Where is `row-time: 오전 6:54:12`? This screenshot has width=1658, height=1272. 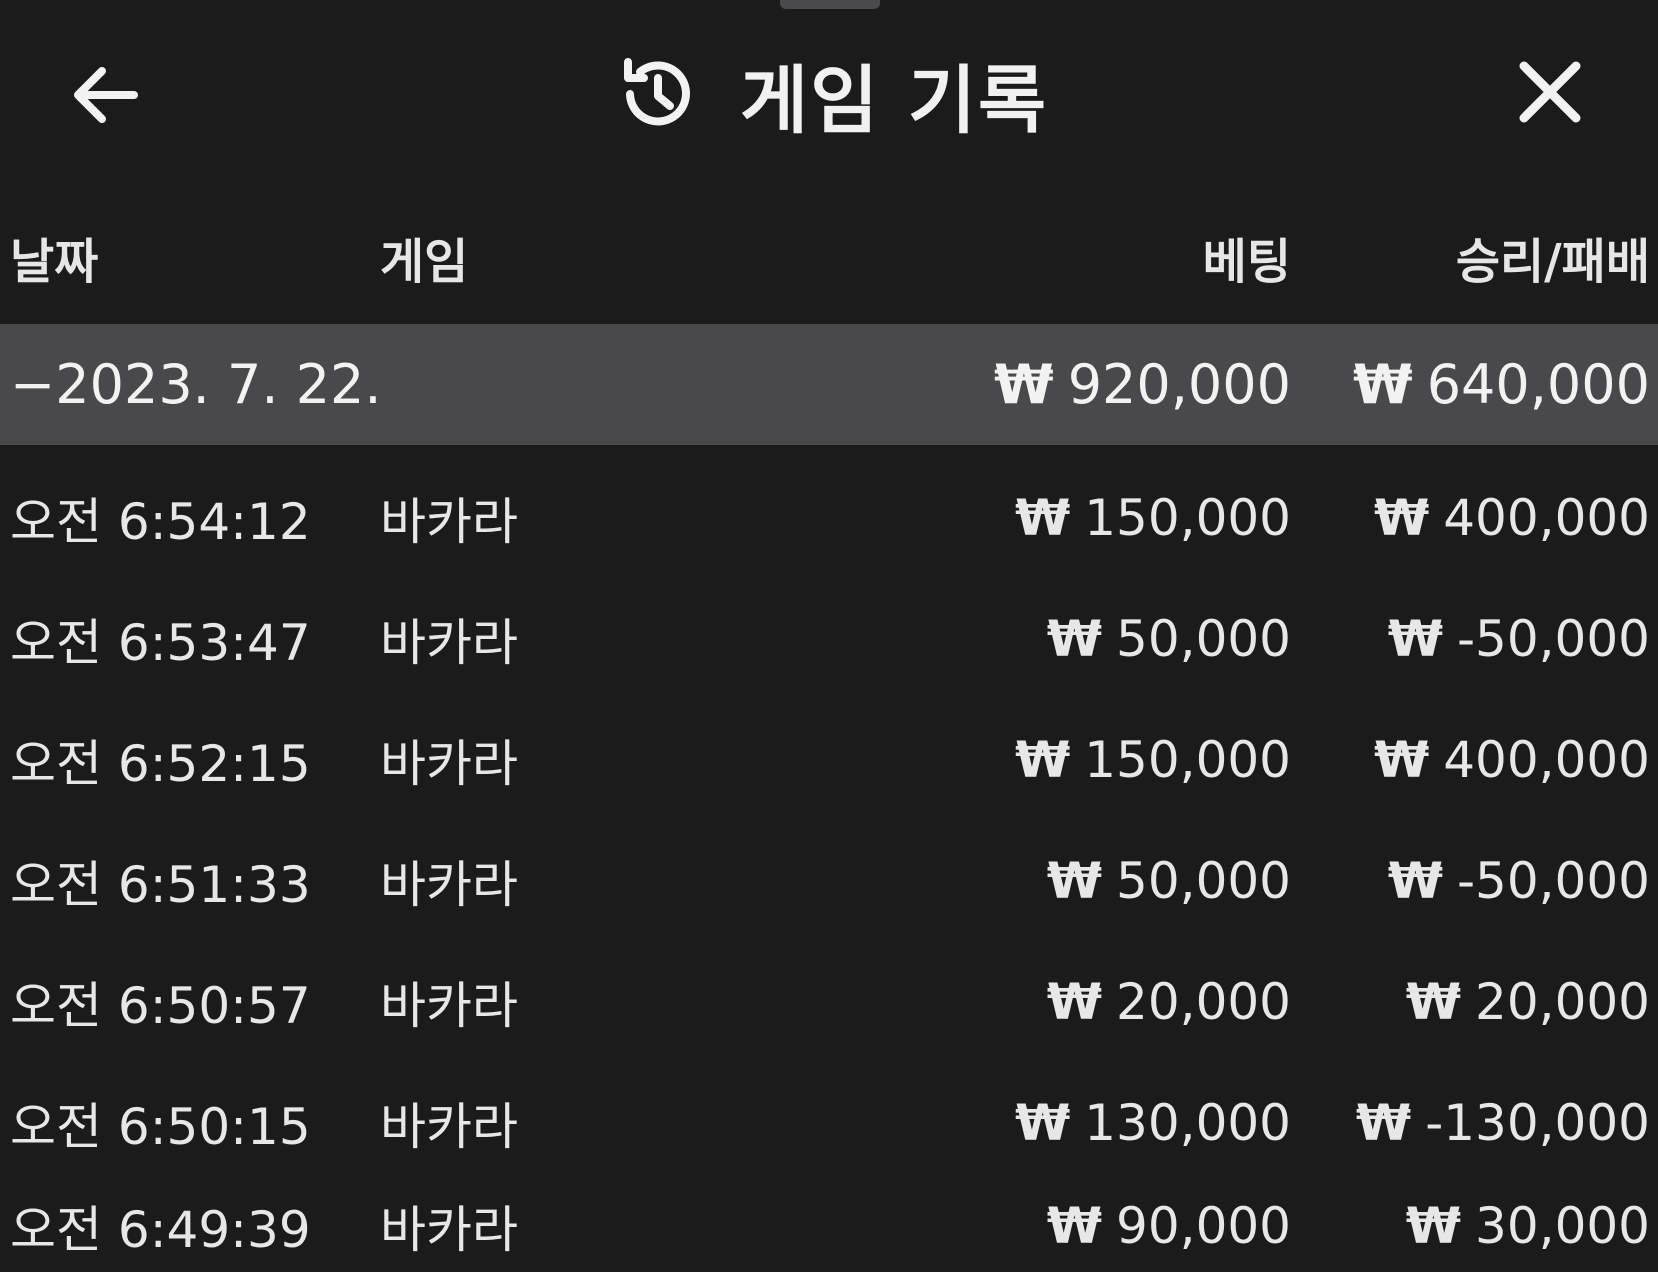 row-time: 오전 6:54:12 is located at coordinates (160, 521).